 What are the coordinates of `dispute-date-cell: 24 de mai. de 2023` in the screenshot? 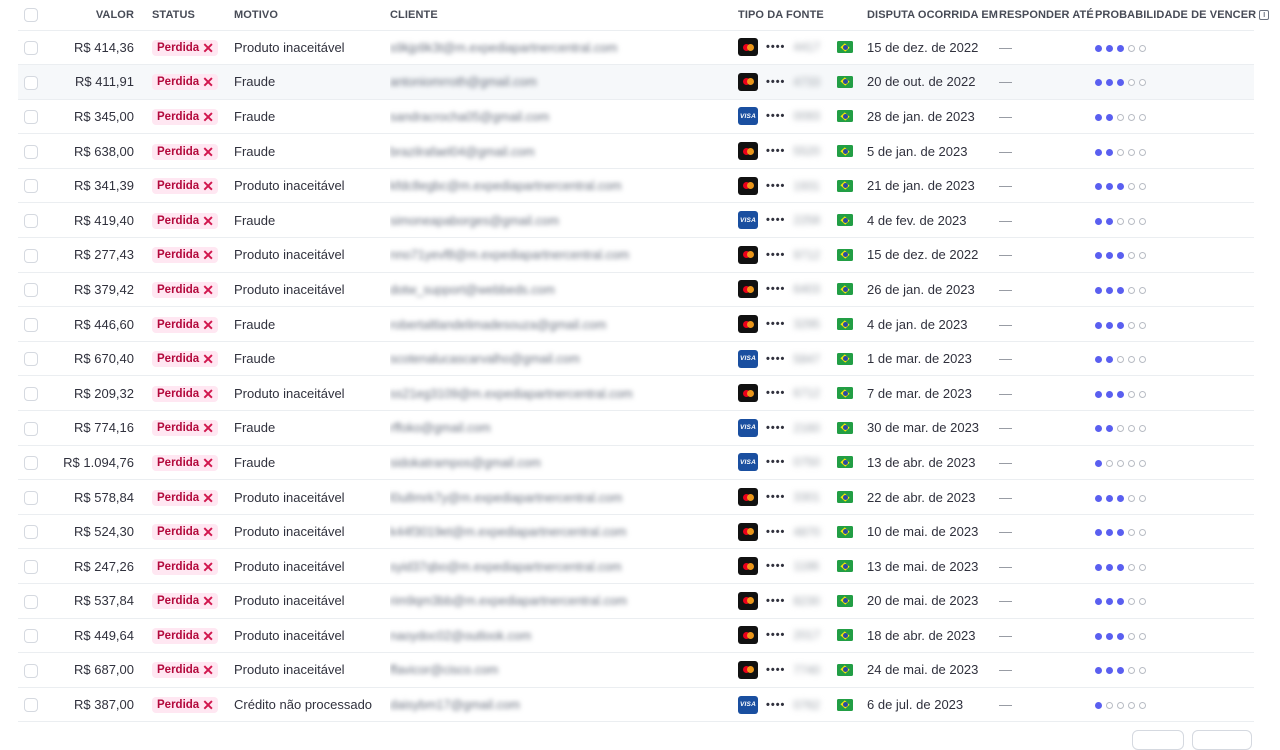 It's located at (933, 670).